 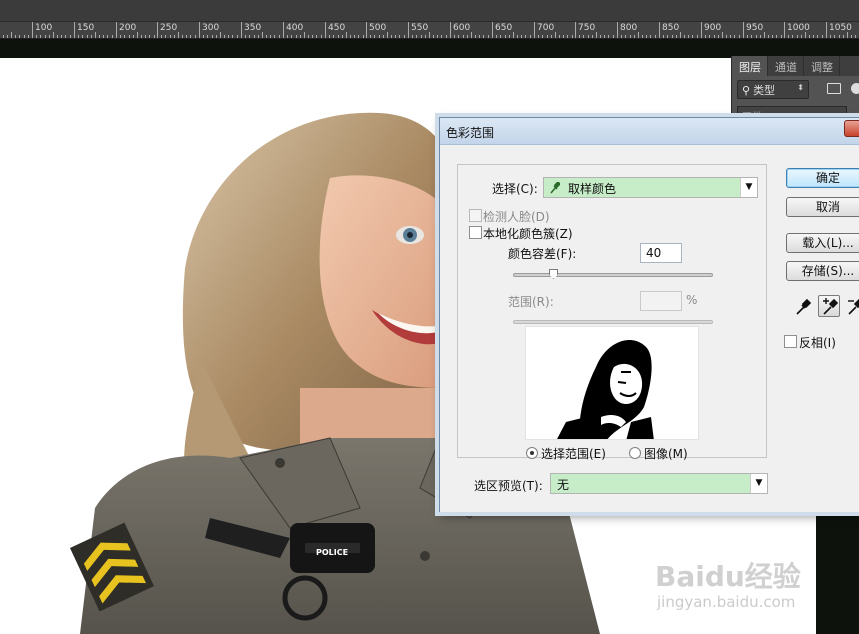 What do you see at coordinates (728, 576) in the screenshot?
I see `watermark-logo: Baidu经验` at bounding box center [728, 576].